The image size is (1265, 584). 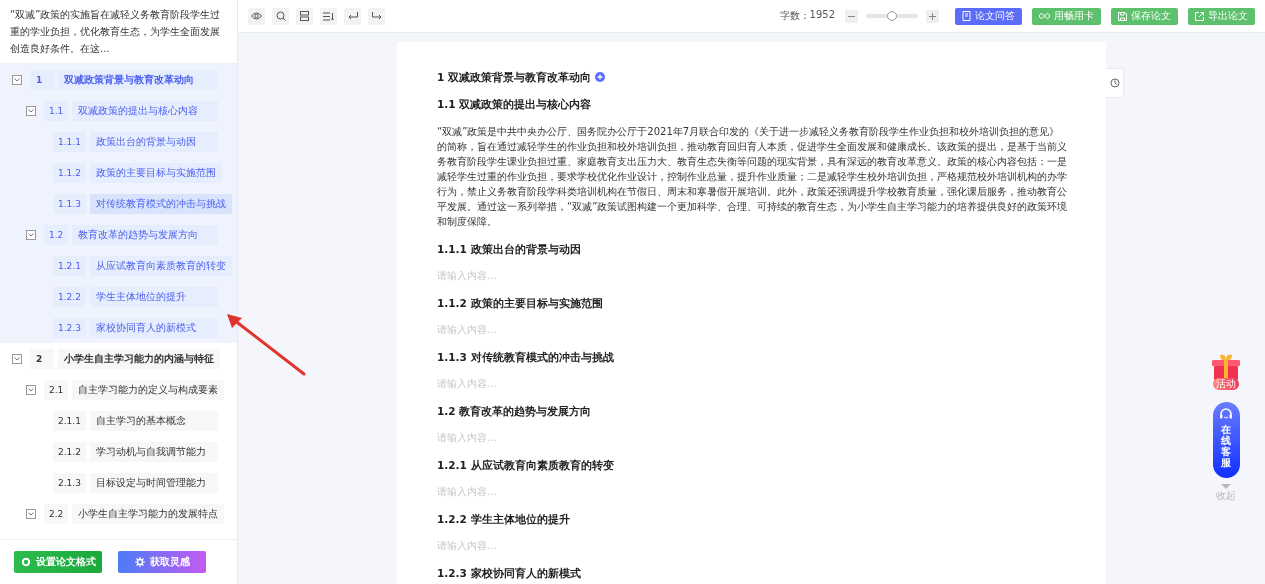 What do you see at coordinates (1226, 367) in the screenshot?
I see `gift-icon` at bounding box center [1226, 367].